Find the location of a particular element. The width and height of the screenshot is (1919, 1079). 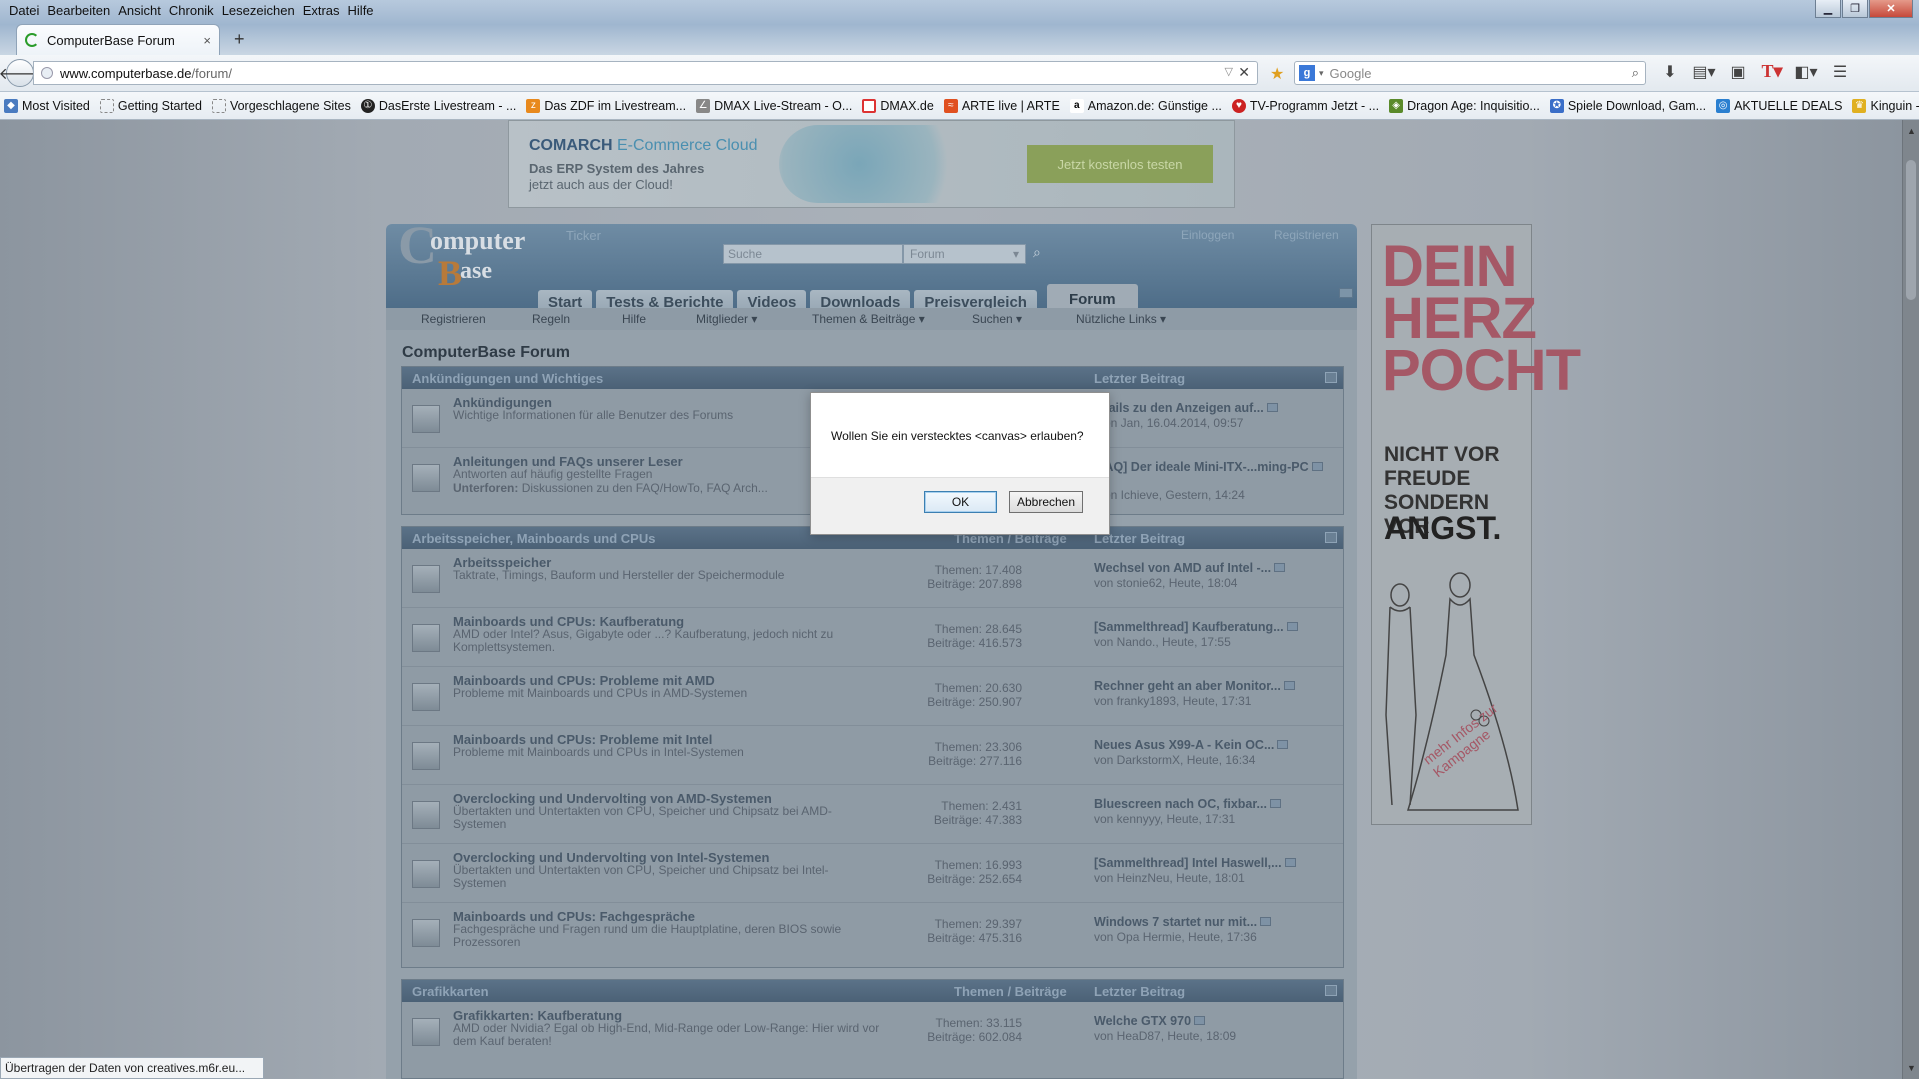

tab-title: ComputerBase Forum is located at coordinates (111, 40).